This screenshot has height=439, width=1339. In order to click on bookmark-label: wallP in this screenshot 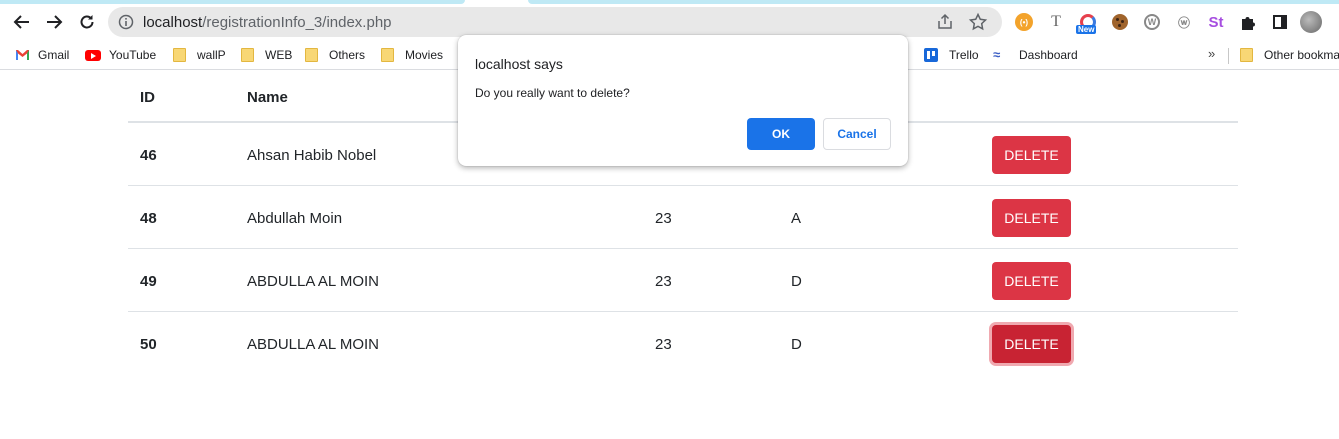, I will do `click(211, 55)`.